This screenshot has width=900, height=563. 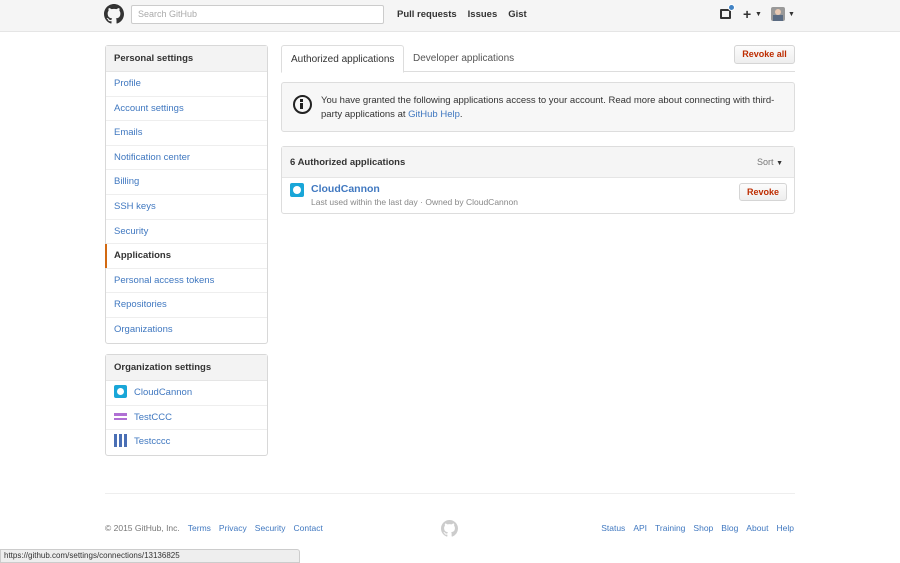 I want to click on sidebar-item-notification-center: Notification center, so click(x=186, y=158).